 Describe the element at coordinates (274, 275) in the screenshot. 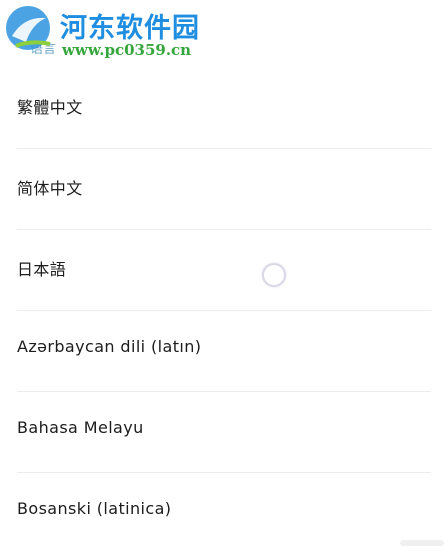

I see `loading-spinner-icon` at that location.